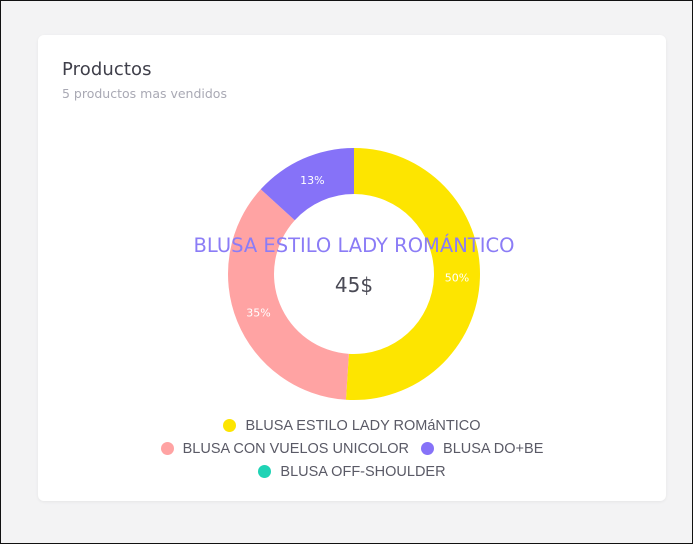 This screenshot has width=693, height=544. What do you see at coordinates (493, 448) in the screenshot?
I see `legend-label: BLUSA DO+BE` at bounding box center [493, 448].